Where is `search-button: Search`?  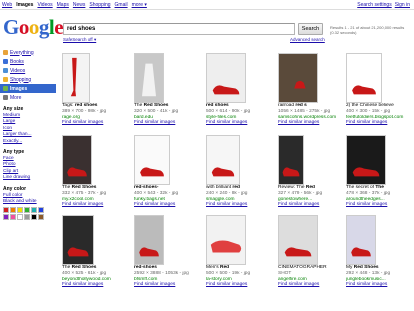
search-button: Search is located at coordinates (310, 29).